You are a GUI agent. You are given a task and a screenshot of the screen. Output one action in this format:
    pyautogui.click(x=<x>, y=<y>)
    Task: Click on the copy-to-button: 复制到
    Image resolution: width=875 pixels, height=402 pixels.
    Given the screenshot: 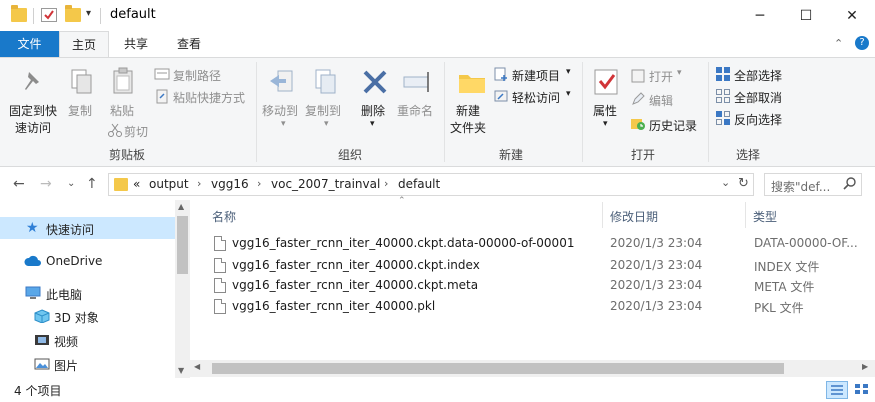 What is the action you would take?
    pyautogui.click(x=323, y=110)
    